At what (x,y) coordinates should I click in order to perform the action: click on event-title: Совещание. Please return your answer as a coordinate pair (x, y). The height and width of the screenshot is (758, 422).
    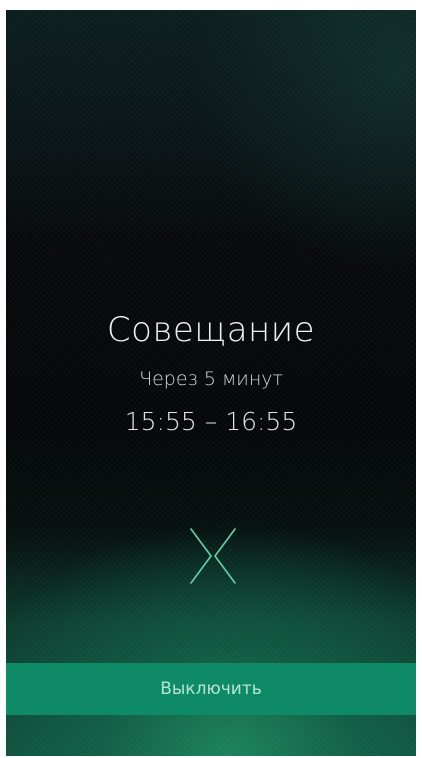
    Looking at the image, I should click on (211, 330).